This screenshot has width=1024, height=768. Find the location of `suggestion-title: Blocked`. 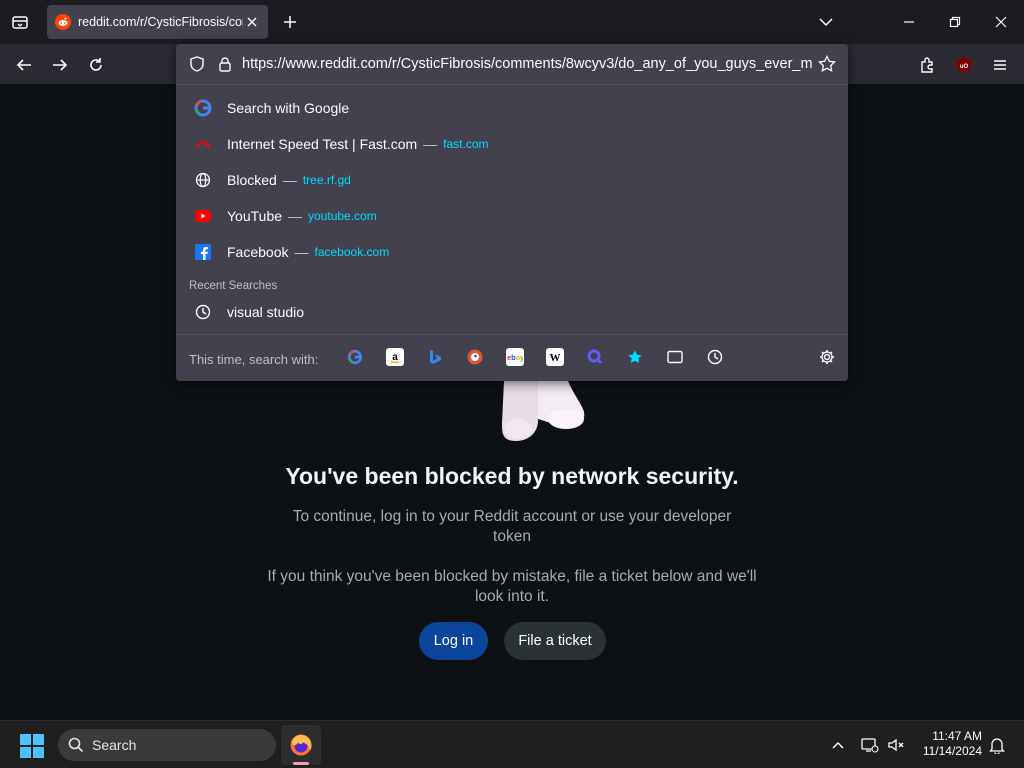

suggestion-title: Blocked is located at coordinates (252, 180).